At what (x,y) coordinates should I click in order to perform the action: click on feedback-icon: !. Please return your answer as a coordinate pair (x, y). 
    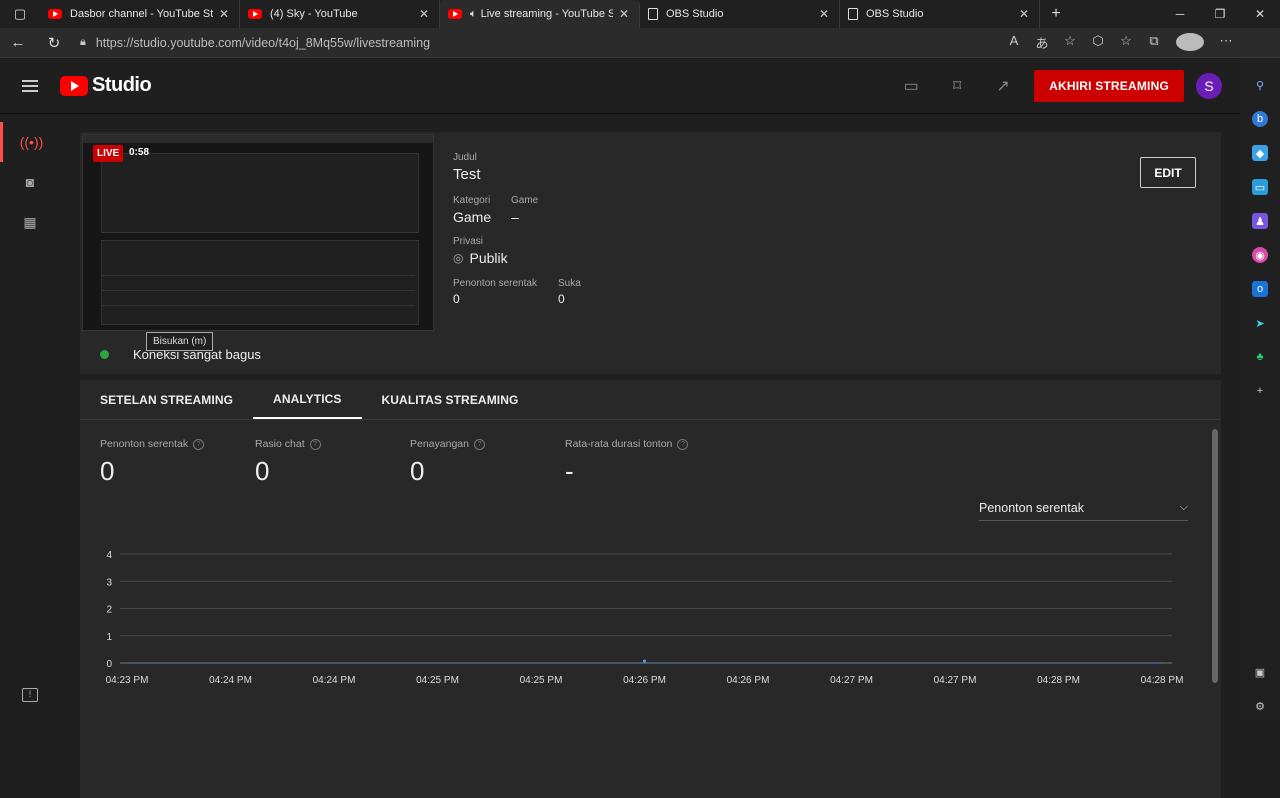
    Looking at the image, I should click on (30, 695).